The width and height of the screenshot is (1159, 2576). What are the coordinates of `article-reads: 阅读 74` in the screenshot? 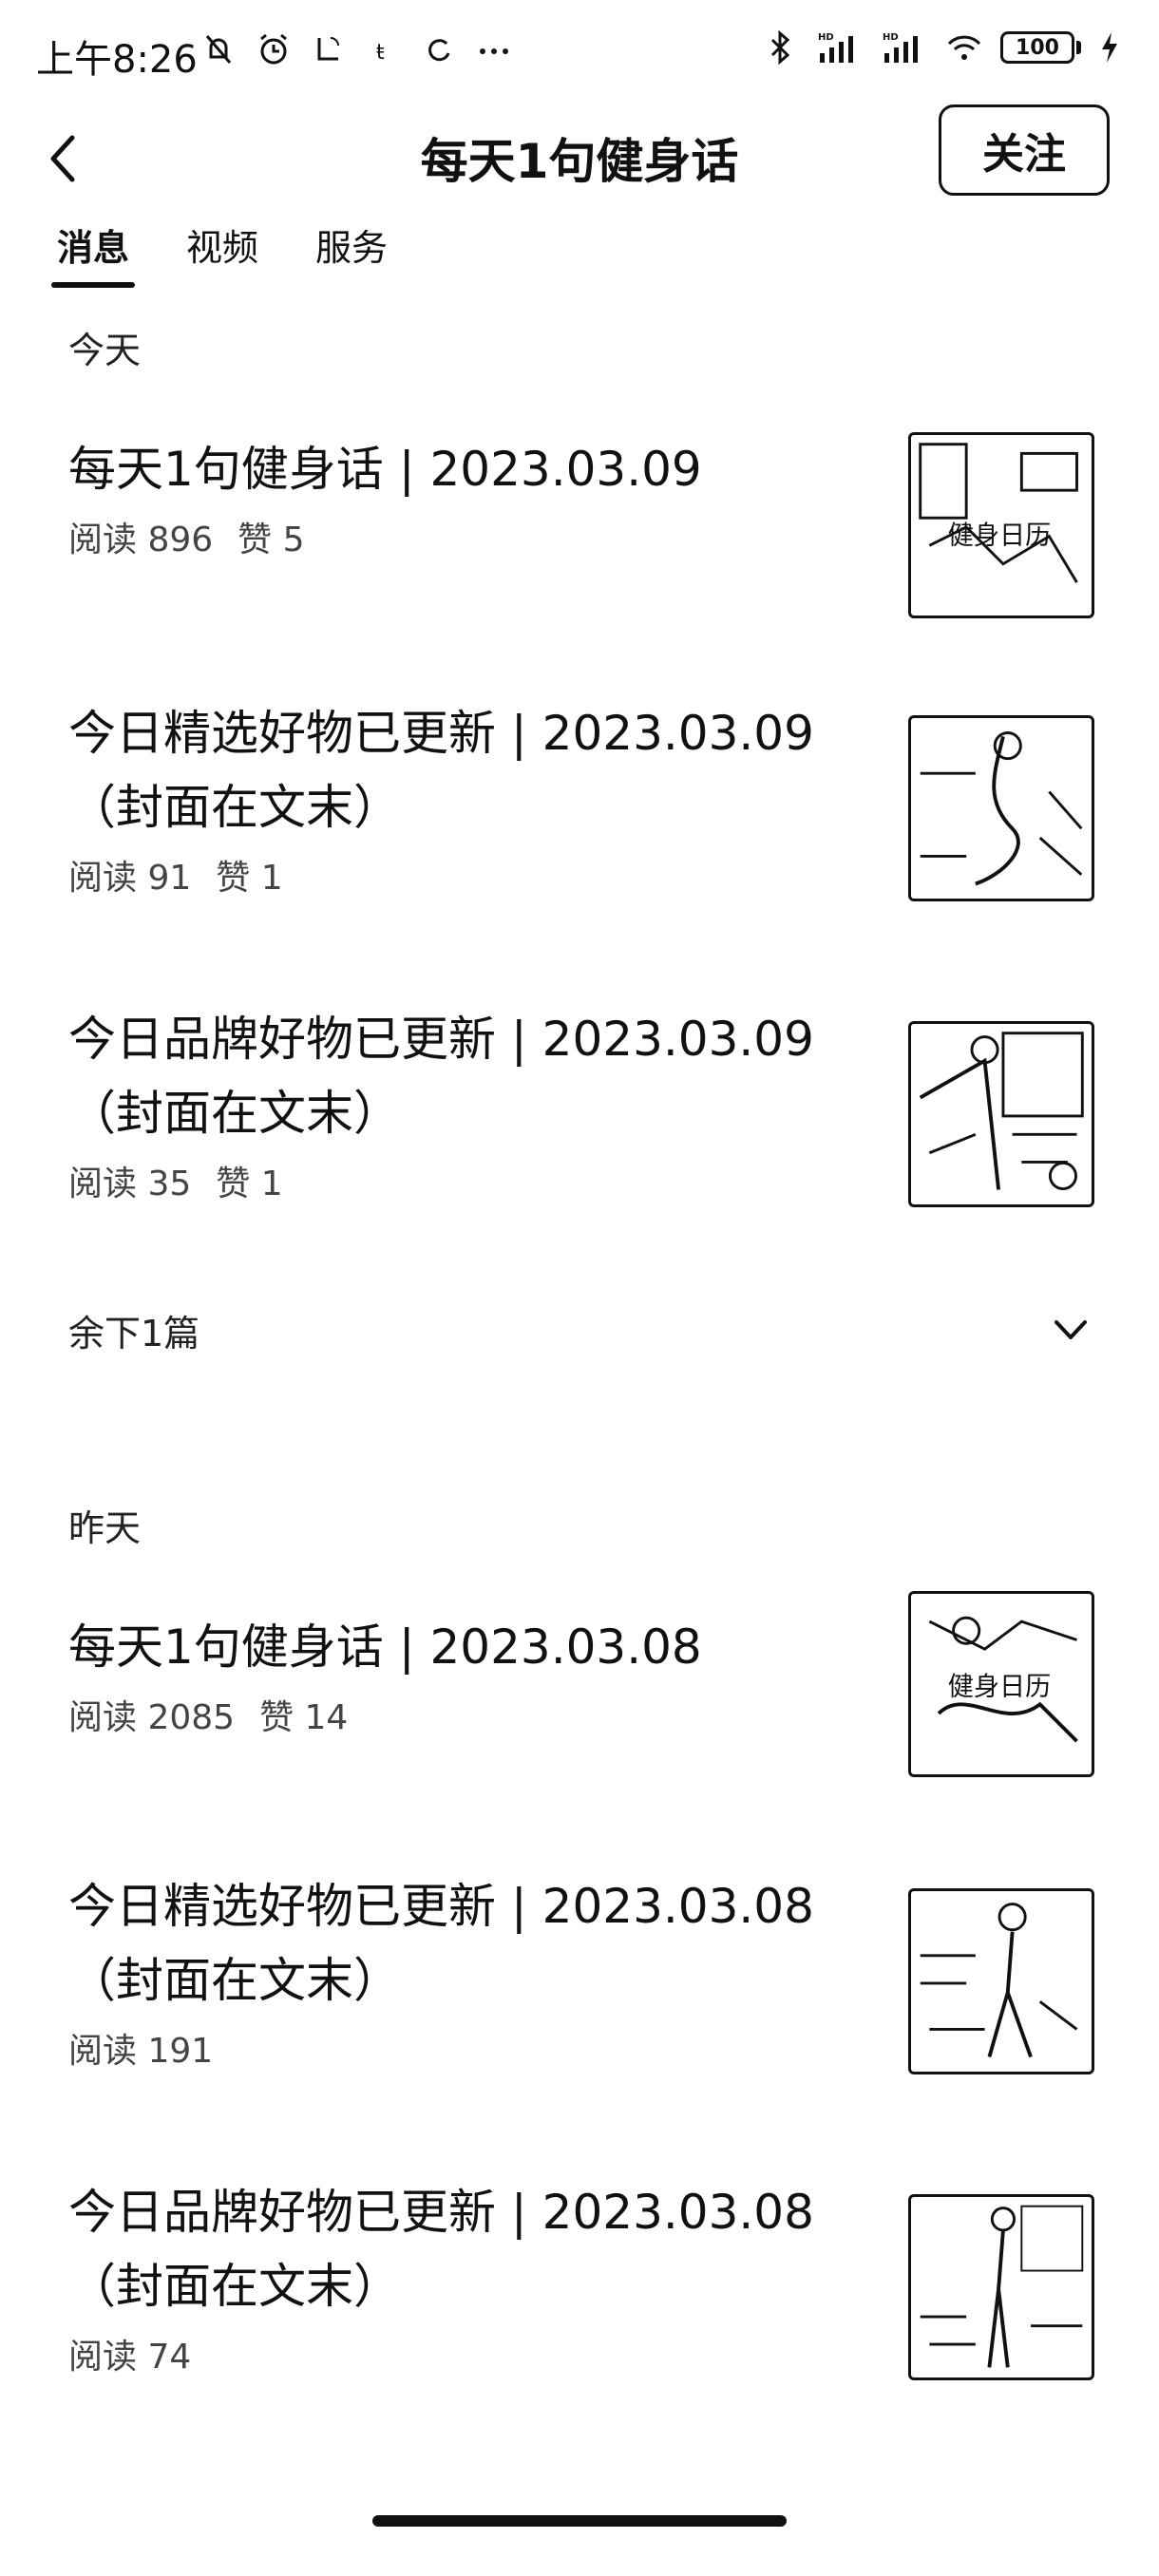 It's located at (130, 2357).